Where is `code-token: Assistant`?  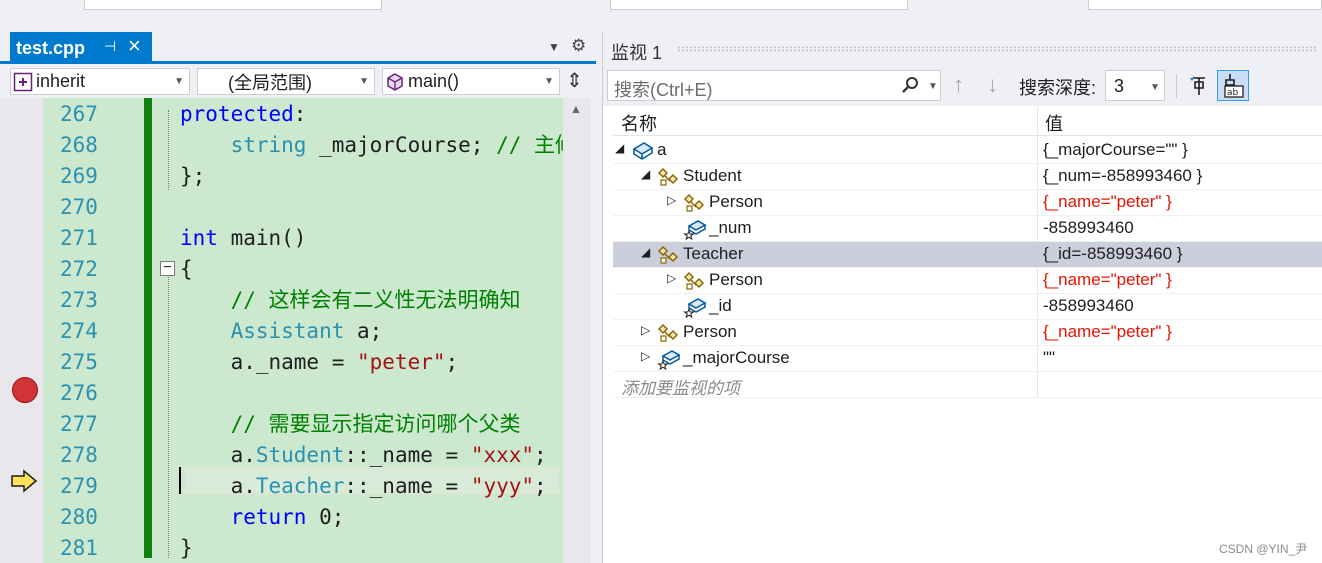 code-token: Assistant is located at coordinates (287, 331).